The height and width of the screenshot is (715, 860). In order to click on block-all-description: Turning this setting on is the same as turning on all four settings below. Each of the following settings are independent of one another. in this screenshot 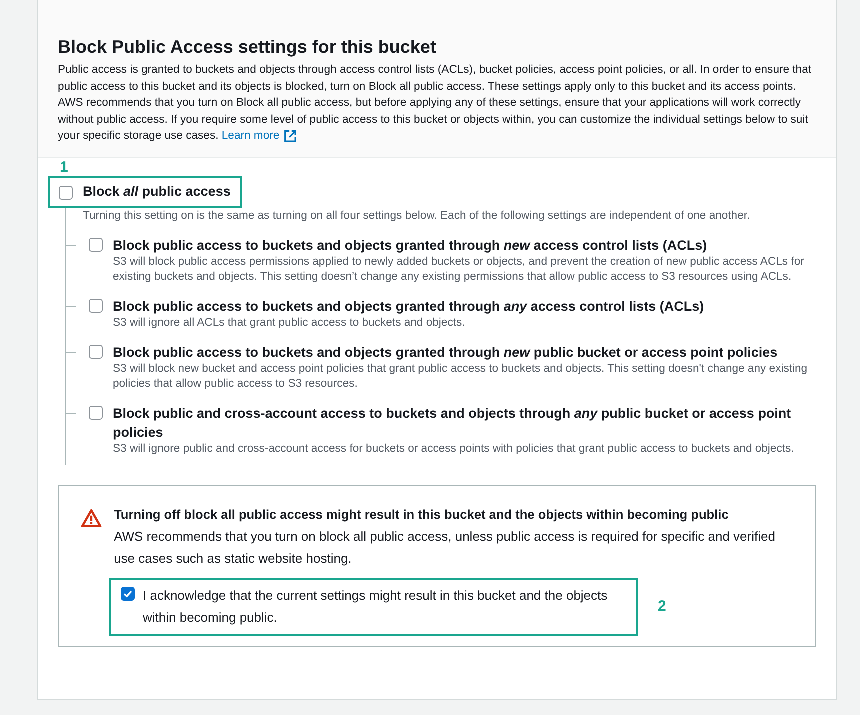, I will do `click(417, 216)`.